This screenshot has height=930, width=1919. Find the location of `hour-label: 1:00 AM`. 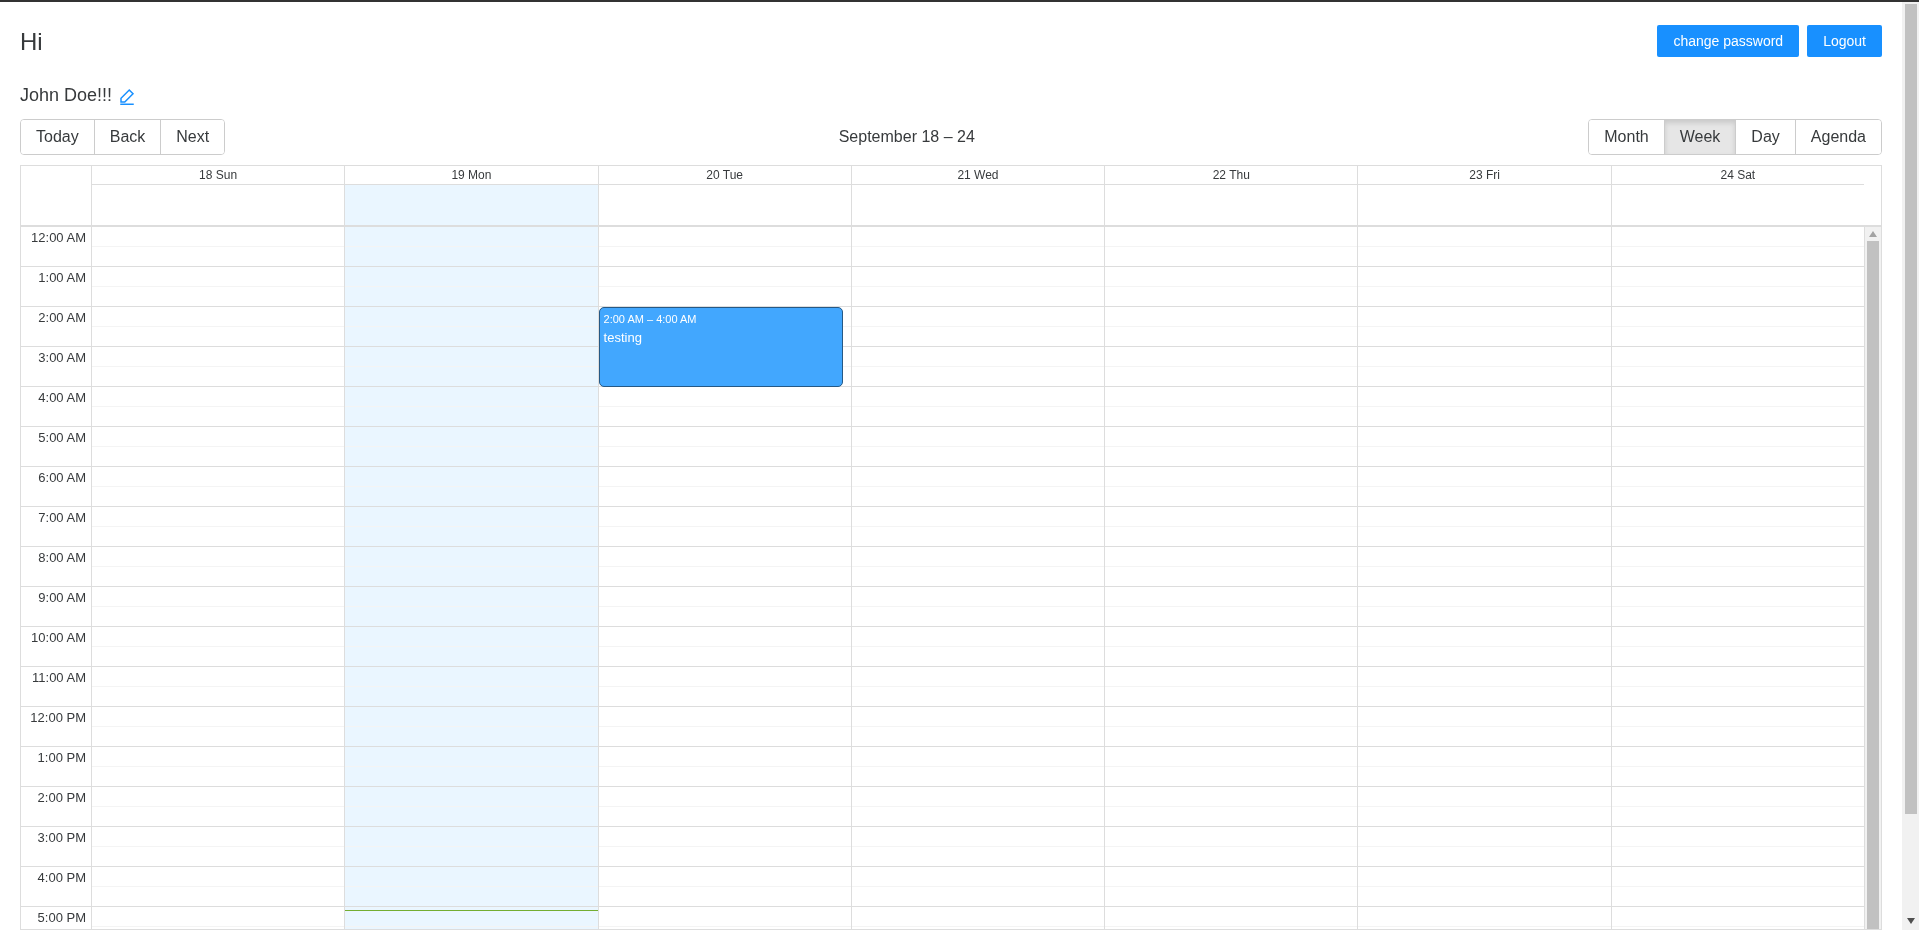

hour-label: 1:00 AM is located at coordinates (62, 278).